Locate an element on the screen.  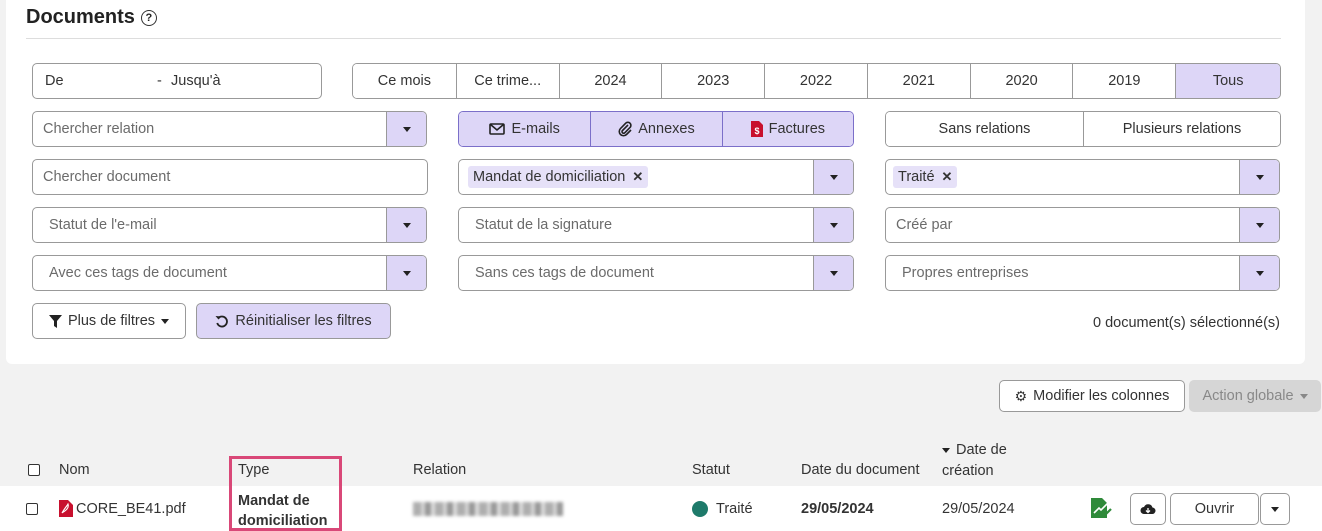
more-filters-button: Plus de filtres is located at coordinates (109, 321).